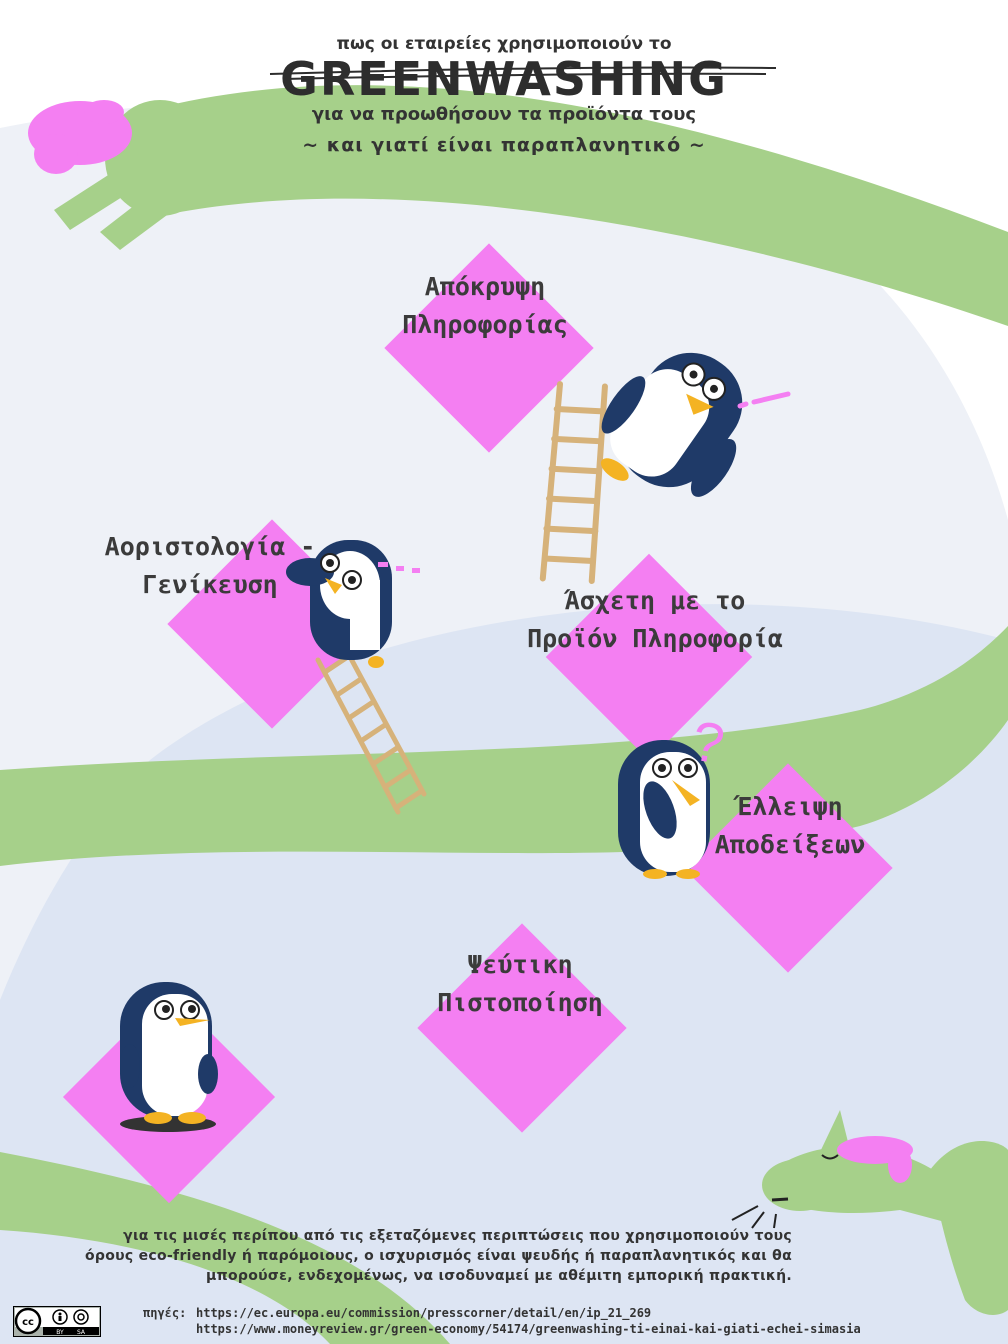 The height and width of the screenshot is (1344, 1008). What do you see at coordinates (790, 844) in the screenshot?
I see `tactic-label-4-line2: Αποδείξεων` at bounding box center [790, 844].